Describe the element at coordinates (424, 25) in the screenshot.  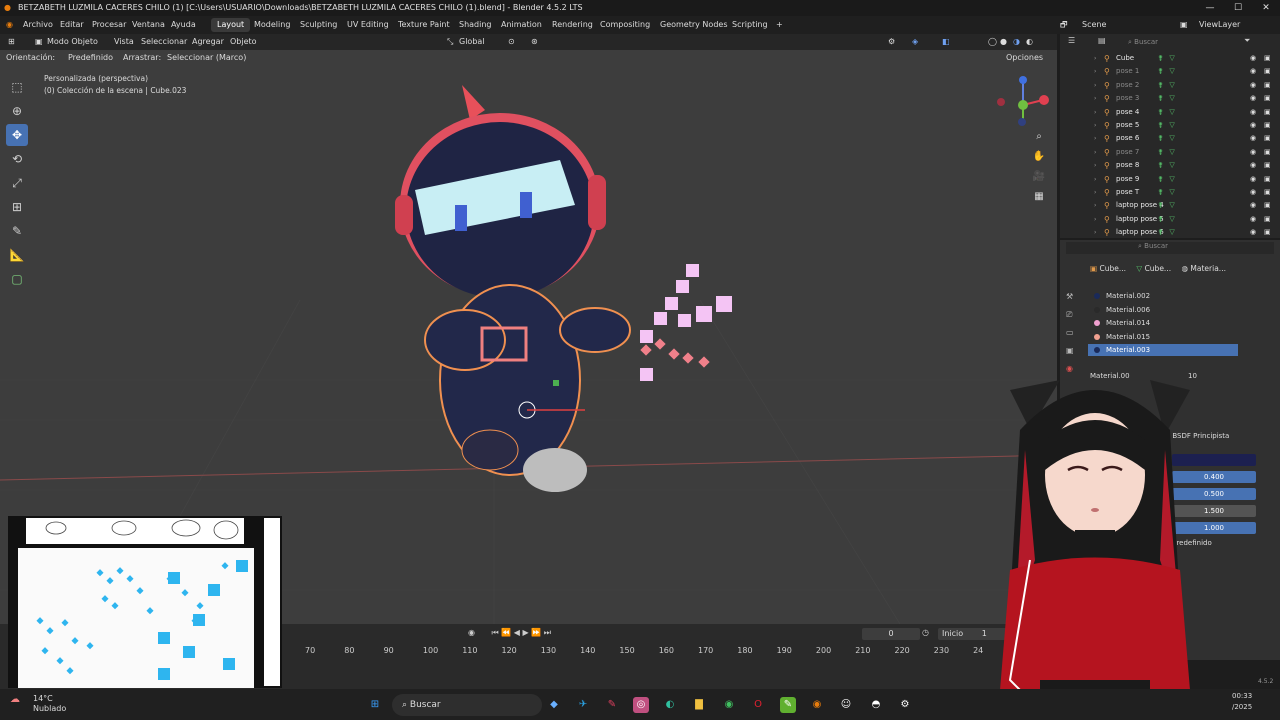
I see `tab-texture-paint: Texture Paint` at that location.